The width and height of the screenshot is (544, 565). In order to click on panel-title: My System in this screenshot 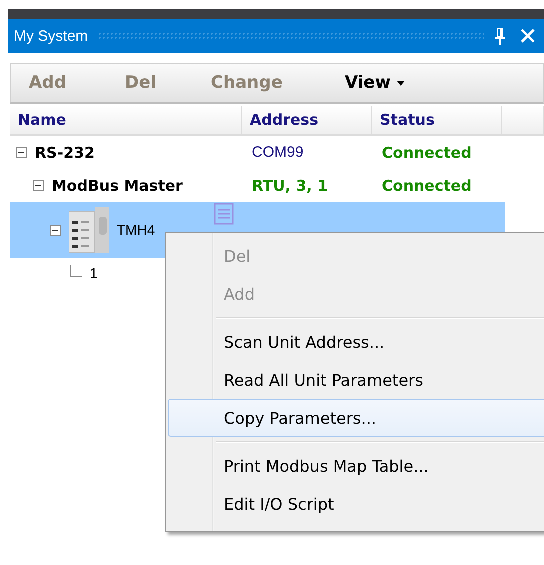, I will do `click(51, 36)`.